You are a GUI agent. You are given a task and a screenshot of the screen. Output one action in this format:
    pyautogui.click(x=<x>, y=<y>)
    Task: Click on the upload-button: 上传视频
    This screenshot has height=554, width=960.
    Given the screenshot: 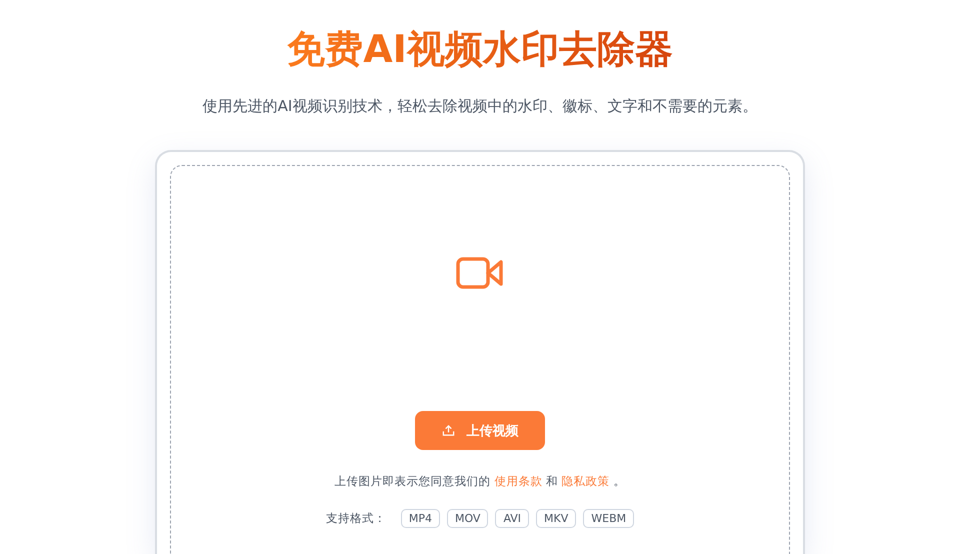 What is the action you would take?
    pyautogui.click(x=480, y=430)
    